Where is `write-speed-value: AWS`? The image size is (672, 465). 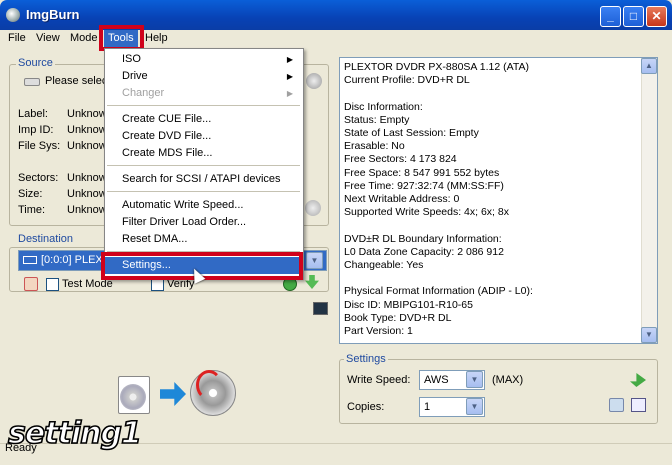
write-speed-value: AWS is located at coordinates (436, 380).